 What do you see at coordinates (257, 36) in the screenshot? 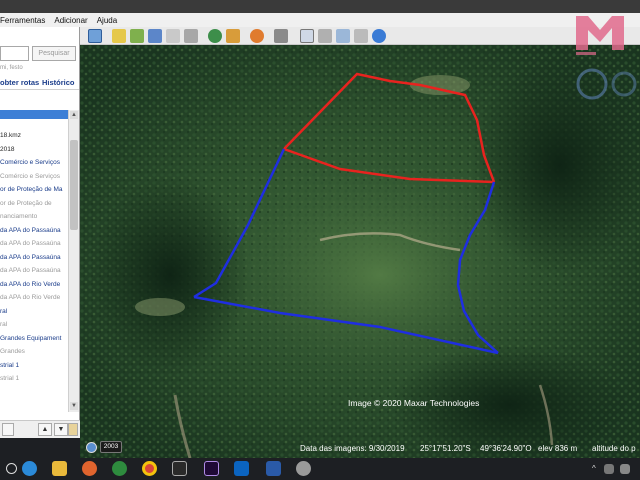
I see `planets-icon` at bounding box center [257, 36].